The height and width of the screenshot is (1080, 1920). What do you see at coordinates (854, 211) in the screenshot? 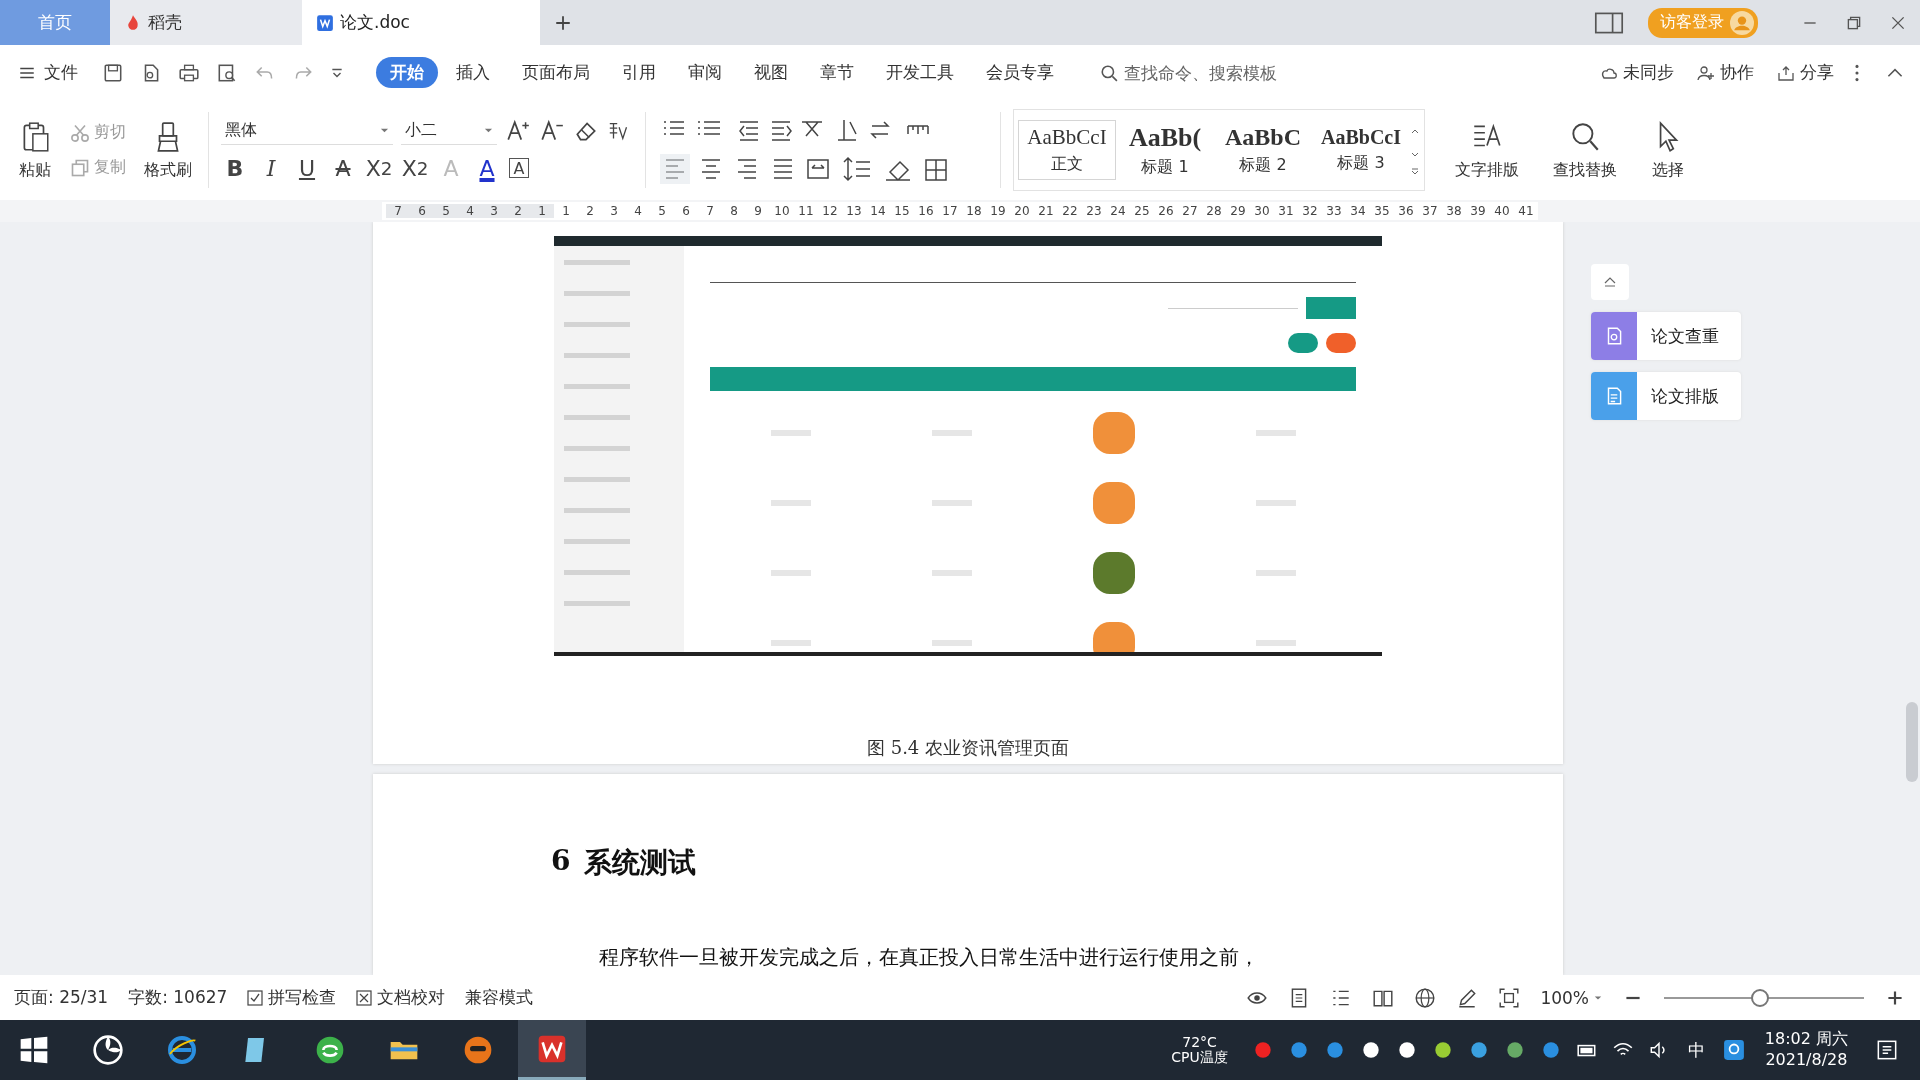
I see `ruler-number: 13` at bounding box center [854, 211].